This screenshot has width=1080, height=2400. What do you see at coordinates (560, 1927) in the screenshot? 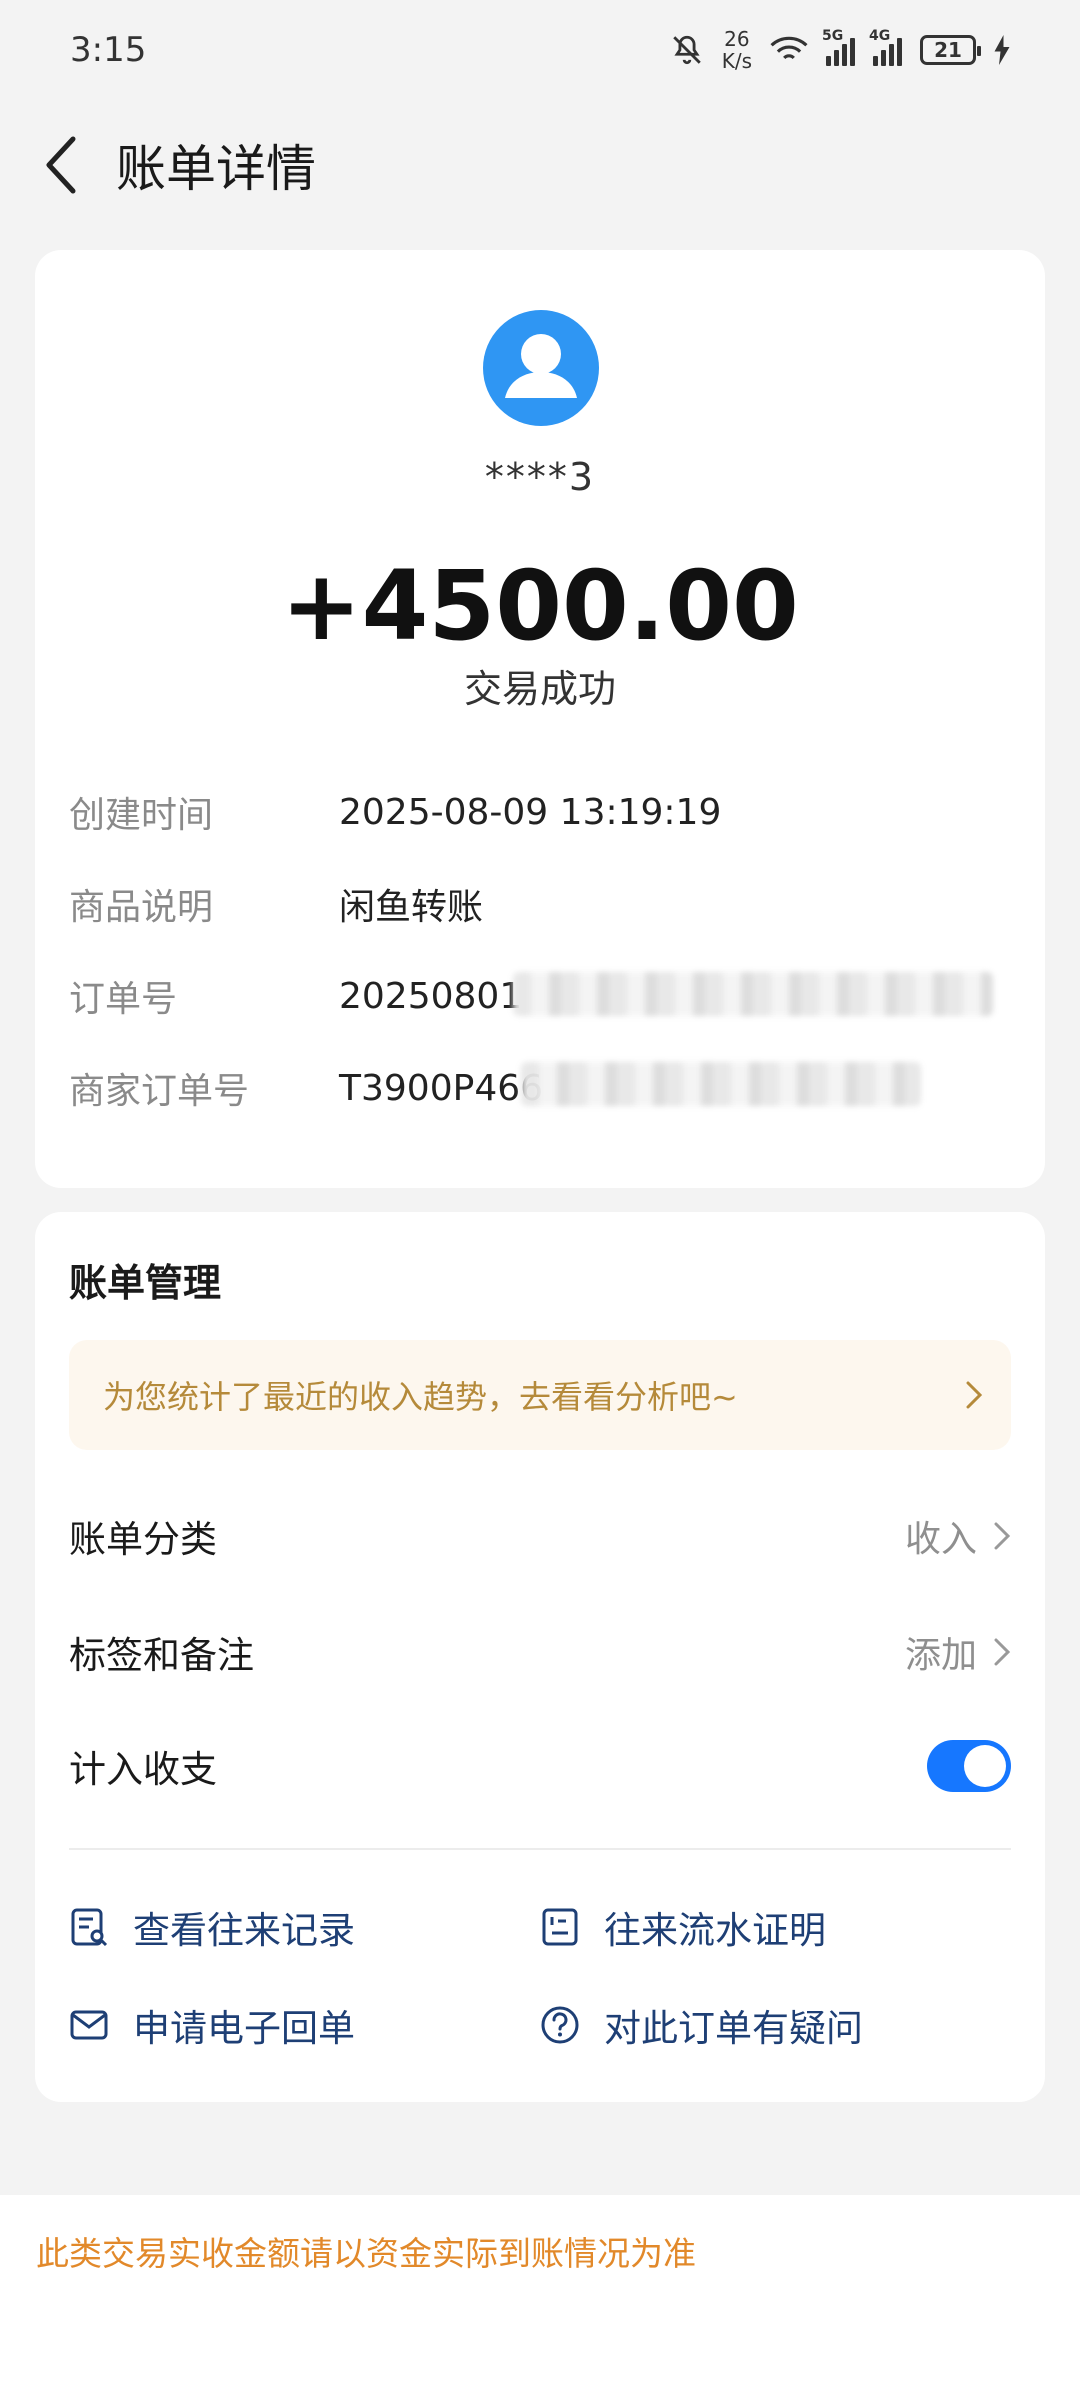
I see `statement-icon` at bounding box center [560, 1927].